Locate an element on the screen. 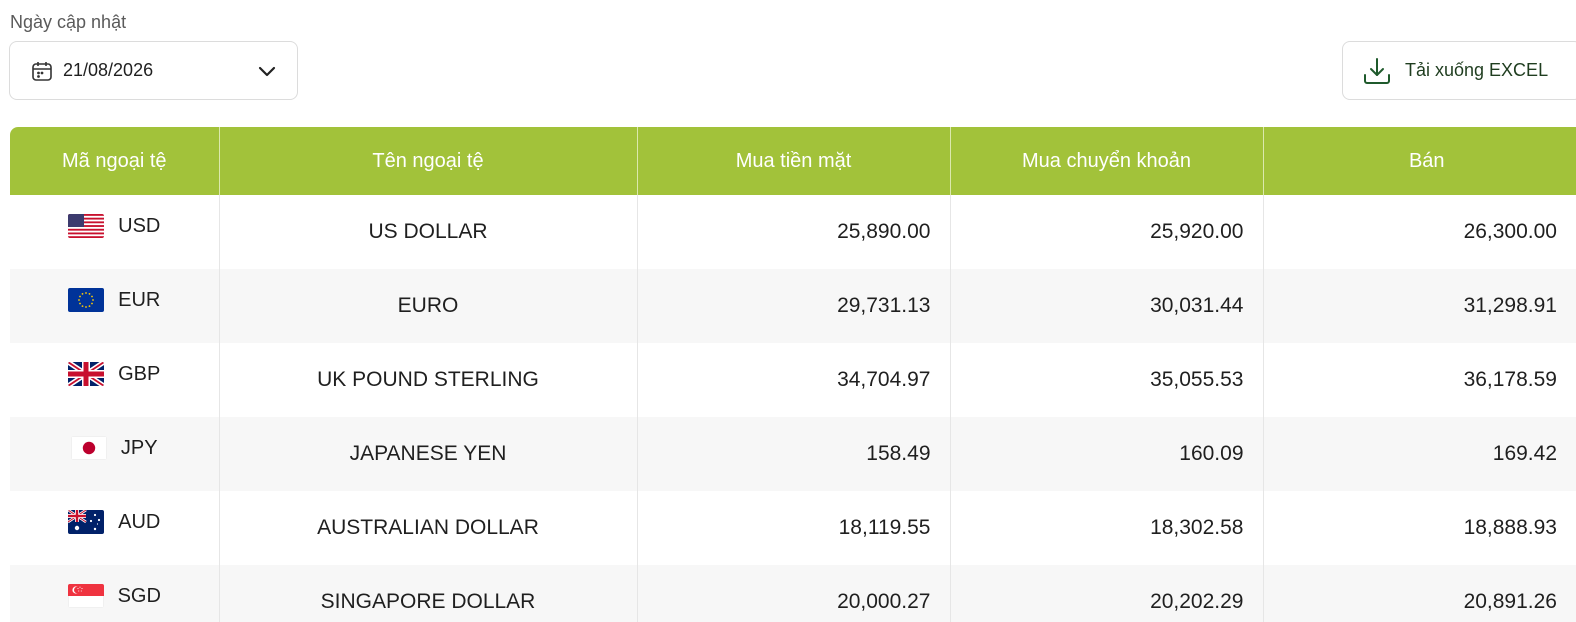  currency-code: USD is located at coordinates (139, 225).